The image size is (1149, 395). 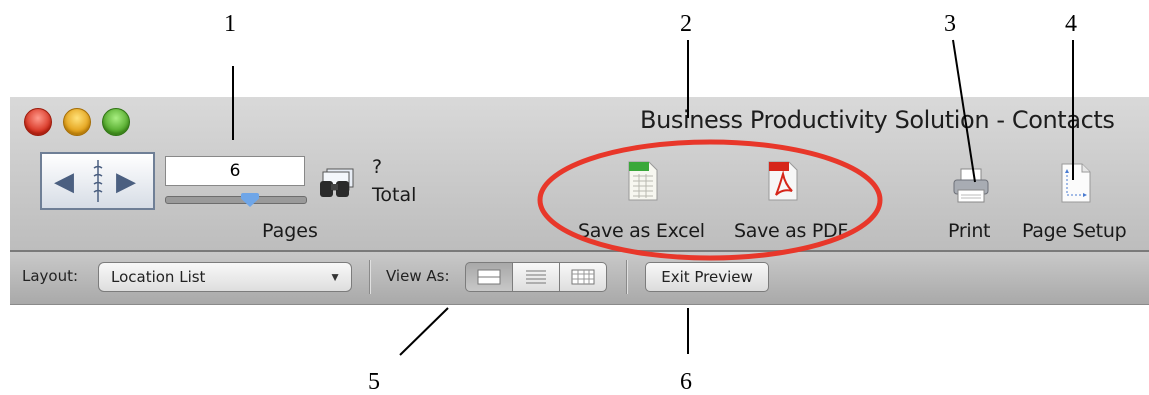 I want to click on excel-file-icon, so click(x=643, y=181).